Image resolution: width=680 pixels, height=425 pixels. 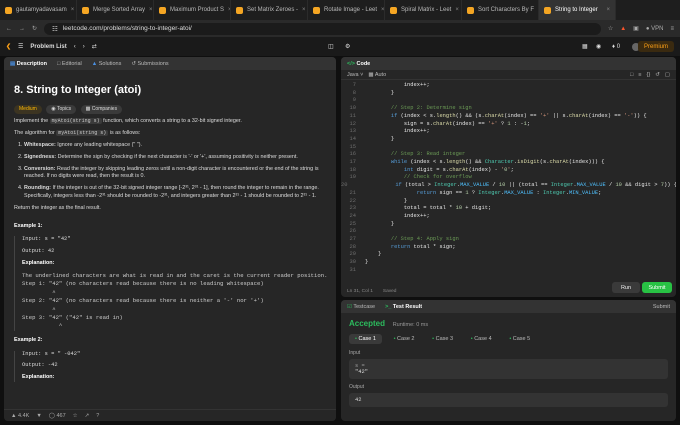 I want to click on topics-chip: ◉ Topics, so click(x=61, y=109).